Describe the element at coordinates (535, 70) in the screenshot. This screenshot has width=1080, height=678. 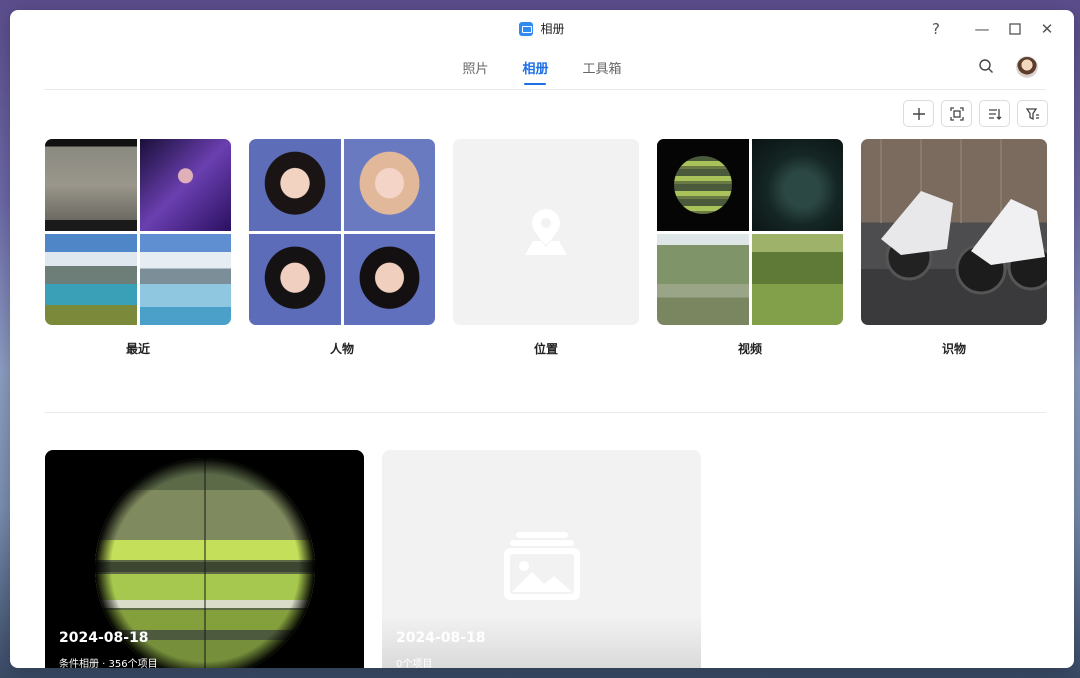
I see `tab-albums: 相册` at that location.